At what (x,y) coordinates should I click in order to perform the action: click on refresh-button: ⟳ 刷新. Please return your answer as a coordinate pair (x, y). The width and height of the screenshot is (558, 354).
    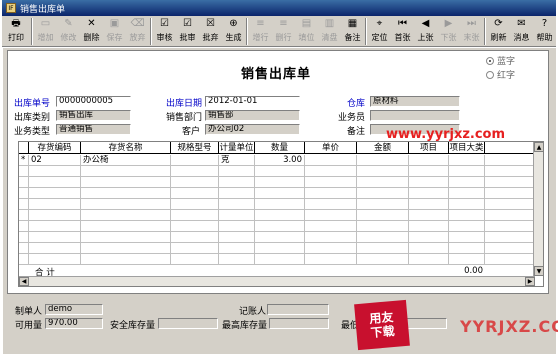
    Looking at the image, I should click on (498, 31).